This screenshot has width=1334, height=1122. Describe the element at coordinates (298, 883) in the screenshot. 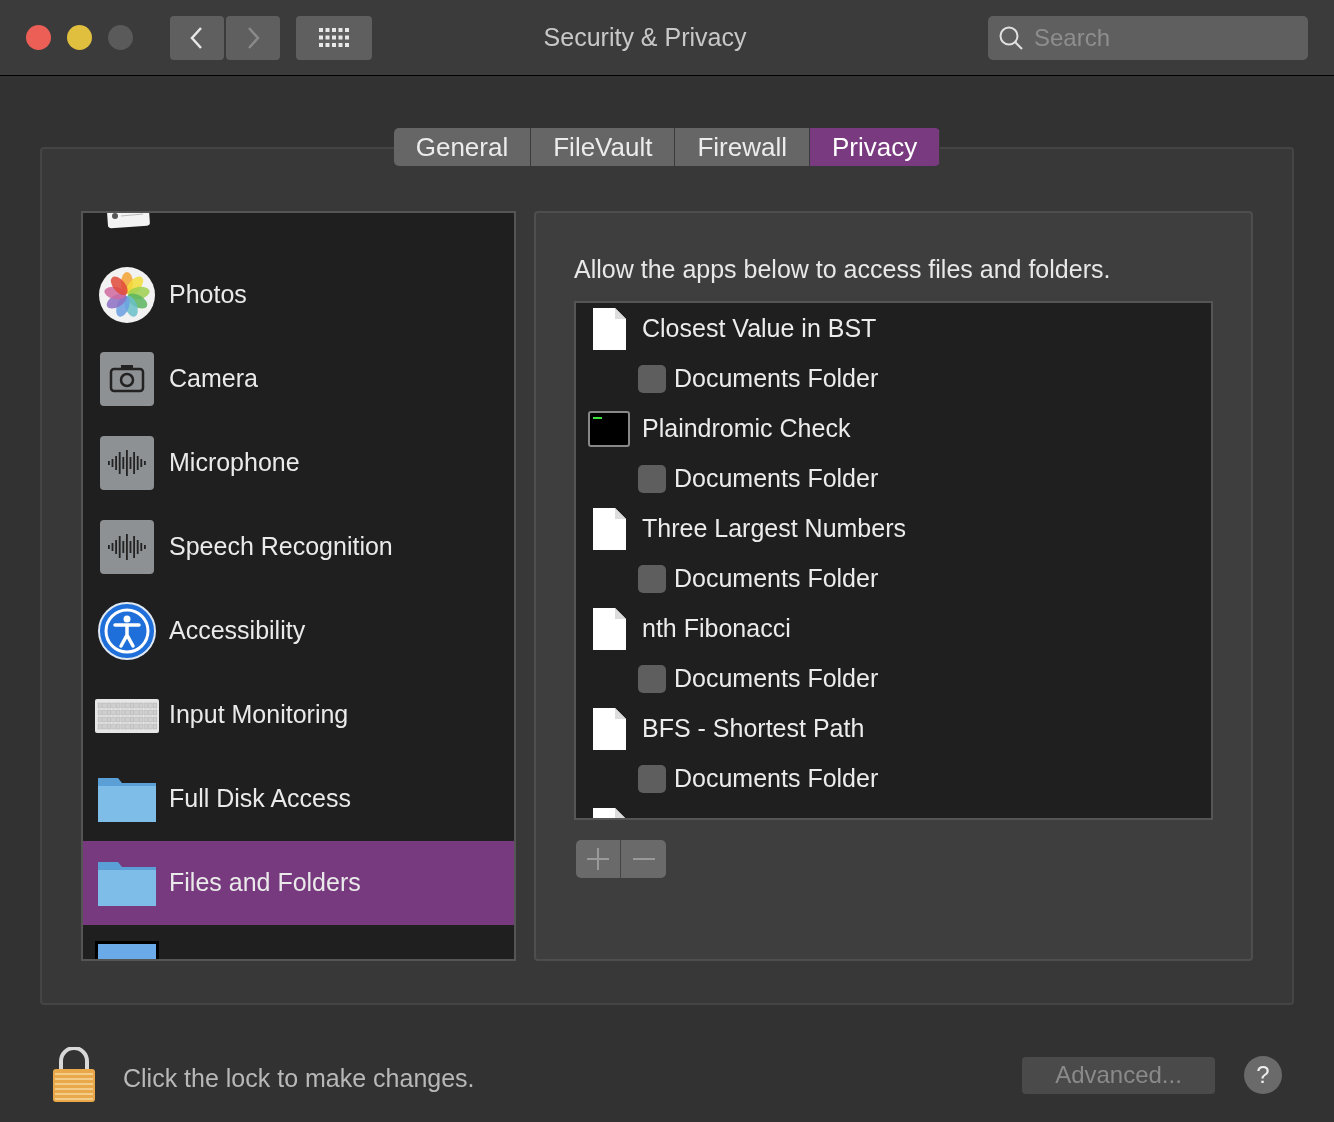

I see `sidebar-item: Files and Folders` at that location.